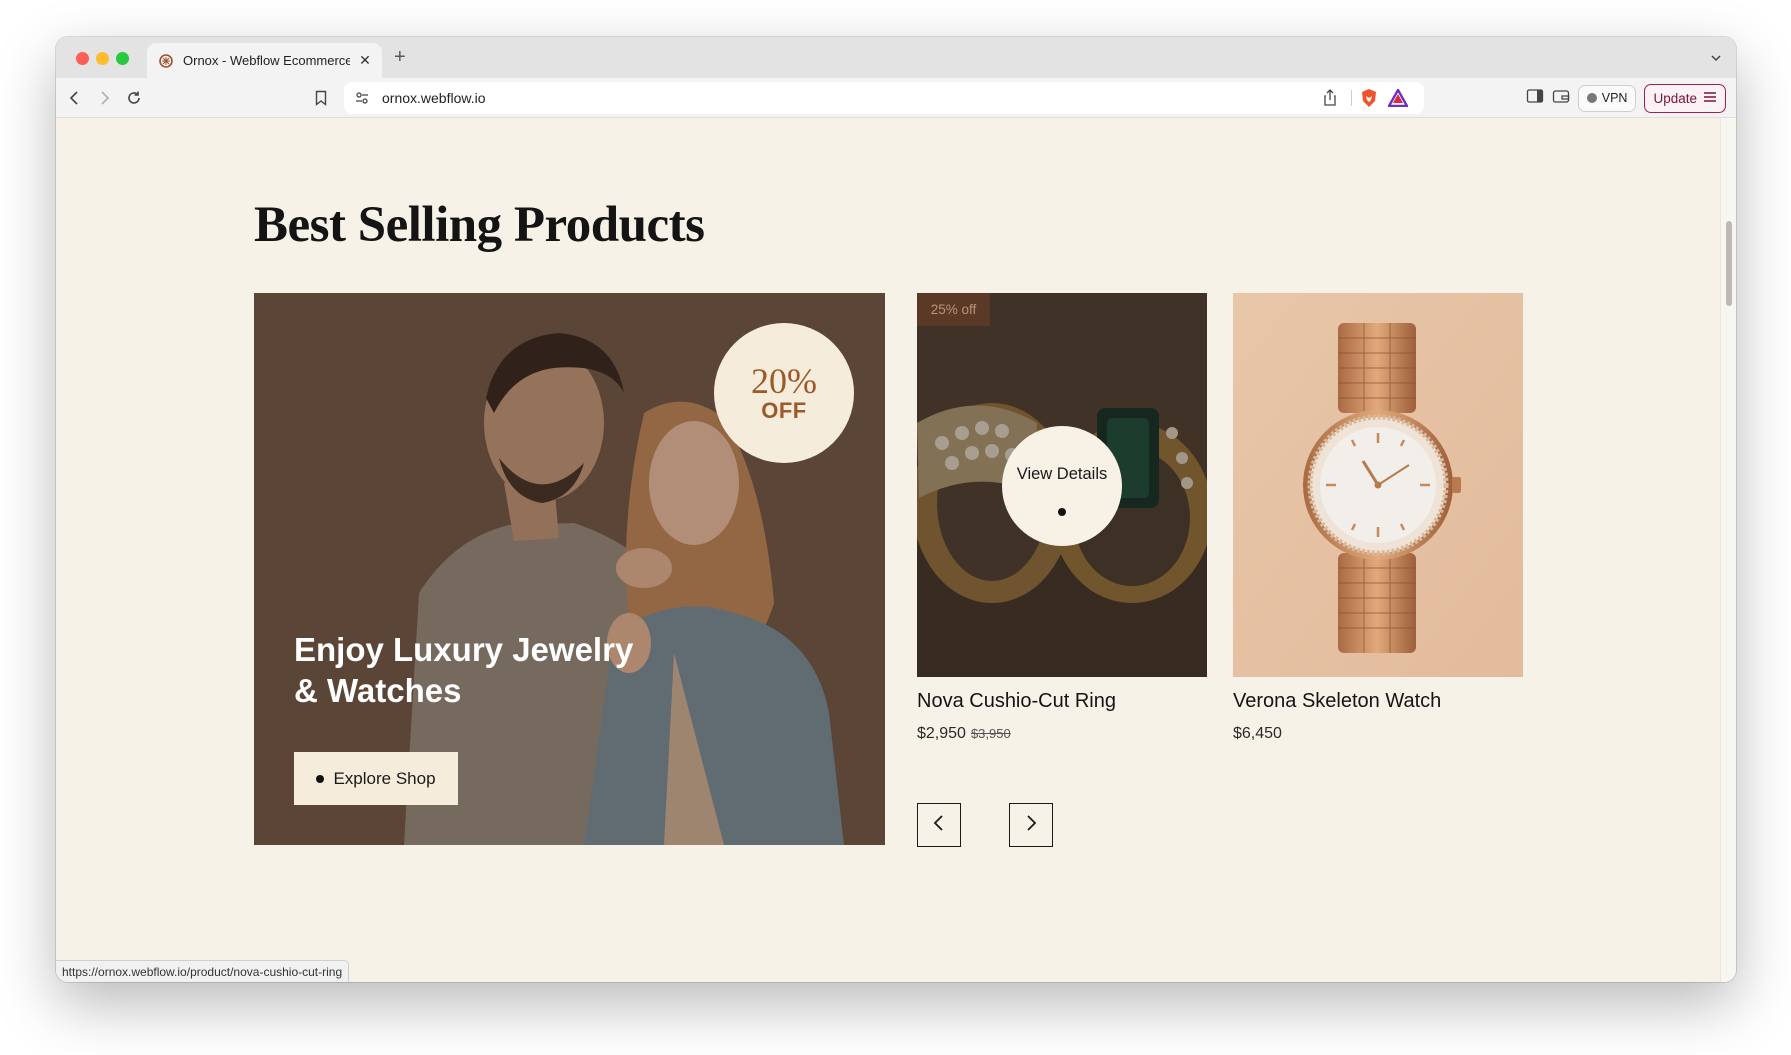 The width and height of the screenshot is (1791, 1055). What do you see at coordinates (362, 100) in the screenshot?
I see `site-settings-icon` at bounding box center [362, 100].